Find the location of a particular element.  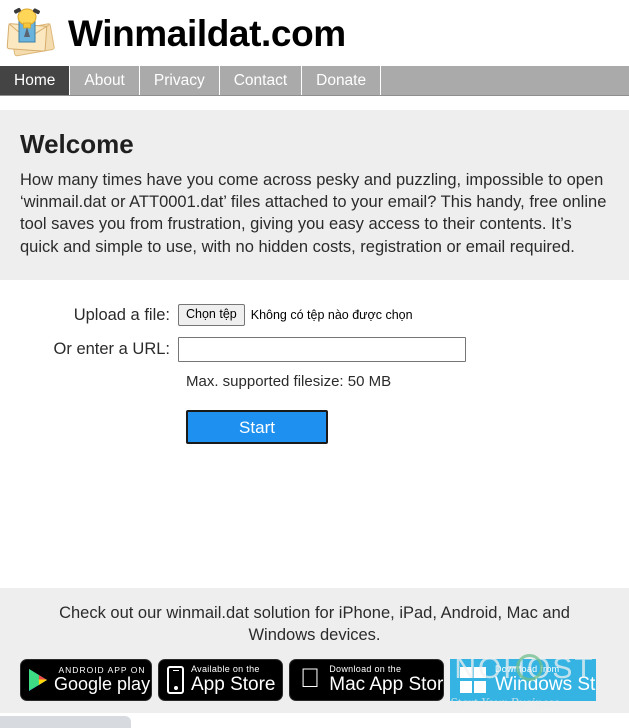

nav-item-home: Home is located at coordinates (35, 80).